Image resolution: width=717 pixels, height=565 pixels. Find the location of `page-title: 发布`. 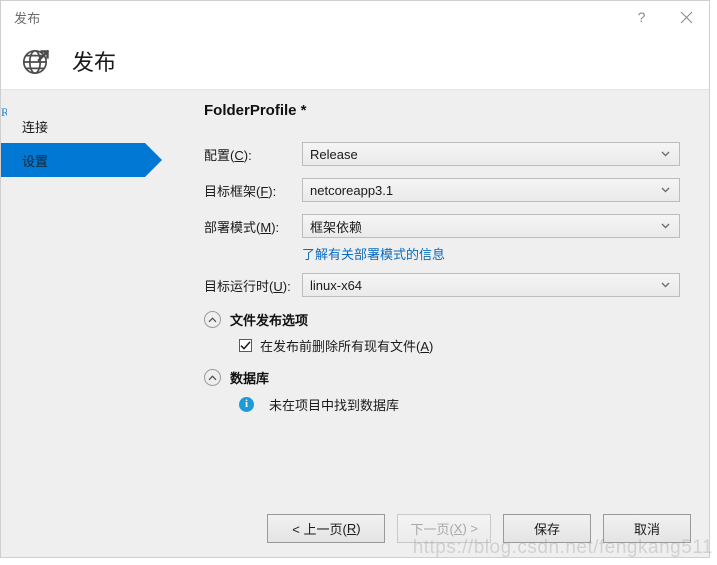

page-title: 发布 is located at coordinates (94, 62).